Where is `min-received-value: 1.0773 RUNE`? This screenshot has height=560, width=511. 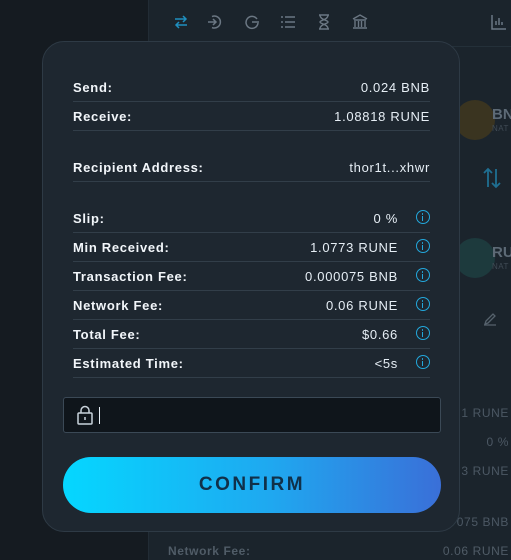 min-received-value: 1.0773 RUNE is located at coordinates (354, 247).